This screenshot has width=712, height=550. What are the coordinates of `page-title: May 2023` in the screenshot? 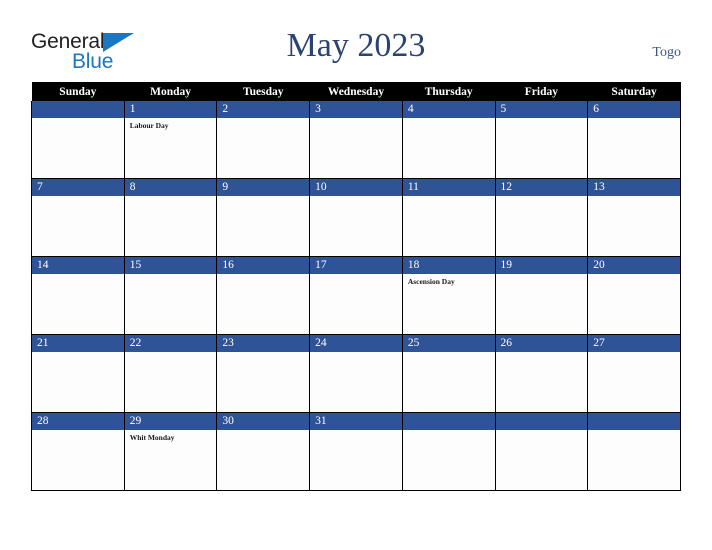 It's located at (356, 45).